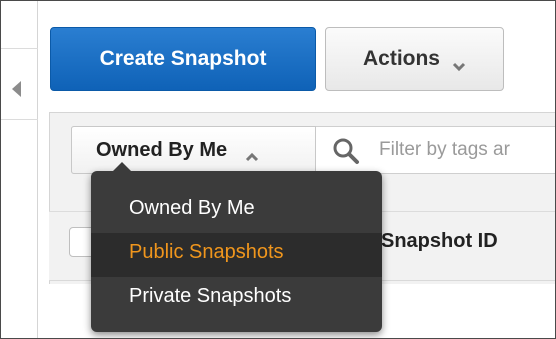 The width and height of the screenshot is (556, 339). What do you see at coordinates (401, 58) in the screenshot?
I see `actions-label: Actions` at bounding box center [401, 58].